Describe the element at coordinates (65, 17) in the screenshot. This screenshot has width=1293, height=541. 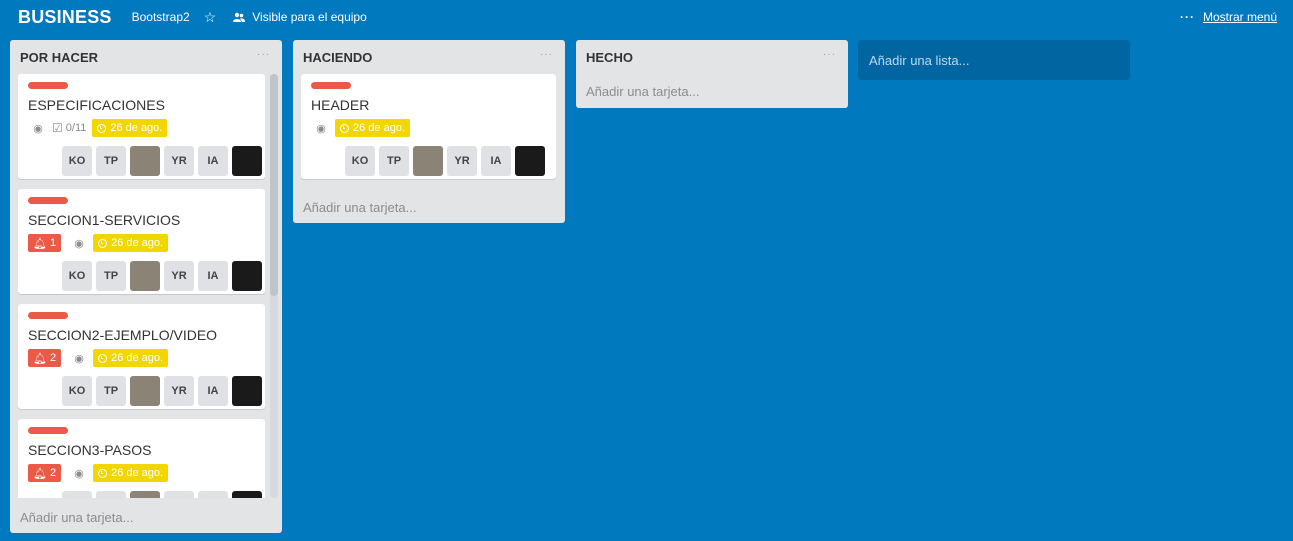
I see `board-title: BUSINESS` at that location.